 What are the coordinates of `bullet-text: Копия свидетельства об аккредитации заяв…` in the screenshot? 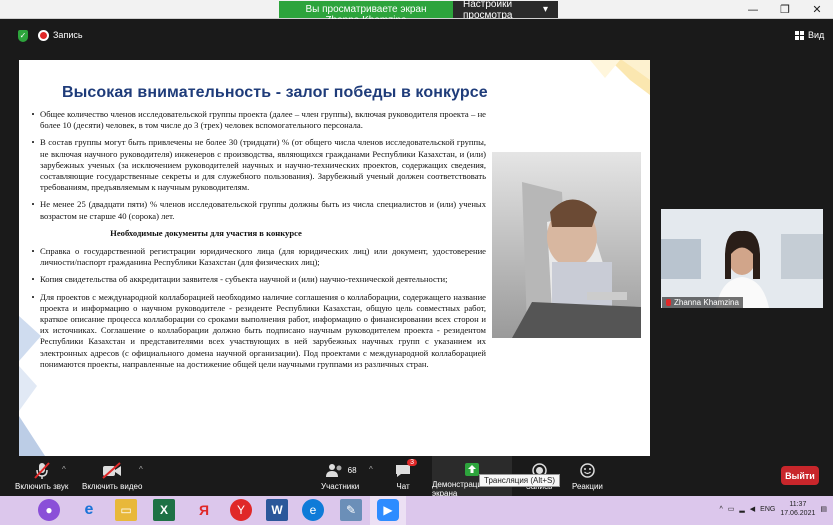 It's located at (244, 279).